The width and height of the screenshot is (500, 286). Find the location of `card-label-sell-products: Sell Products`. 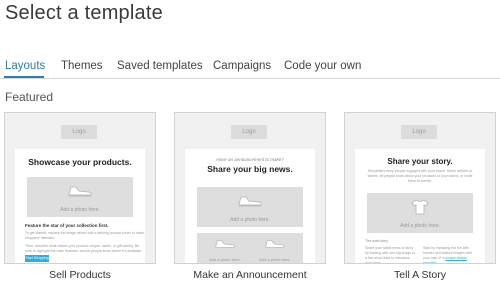

card-label-sell-products: Sell Products is located at coordinates (80, 275).